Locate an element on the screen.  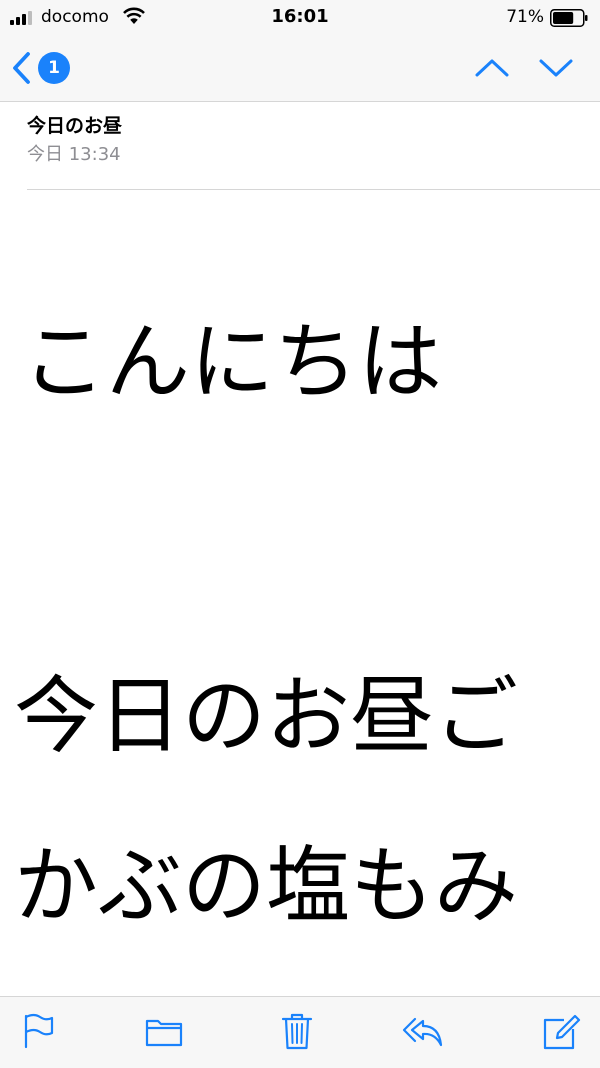
bottom-toolbar is located at coordinates (300, 1032).